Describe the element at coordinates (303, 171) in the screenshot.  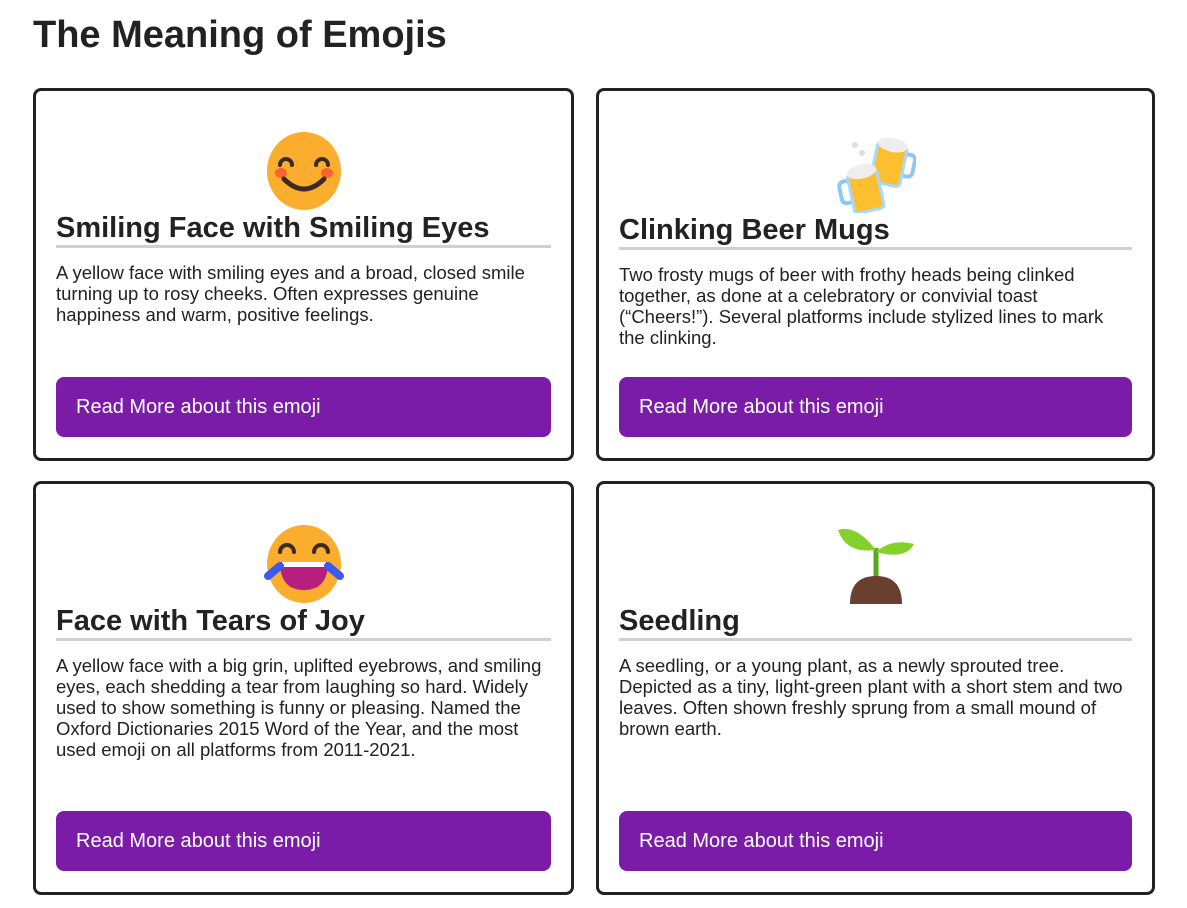
I see `smiling-face-with-smiling-eyes-icon` at that location.